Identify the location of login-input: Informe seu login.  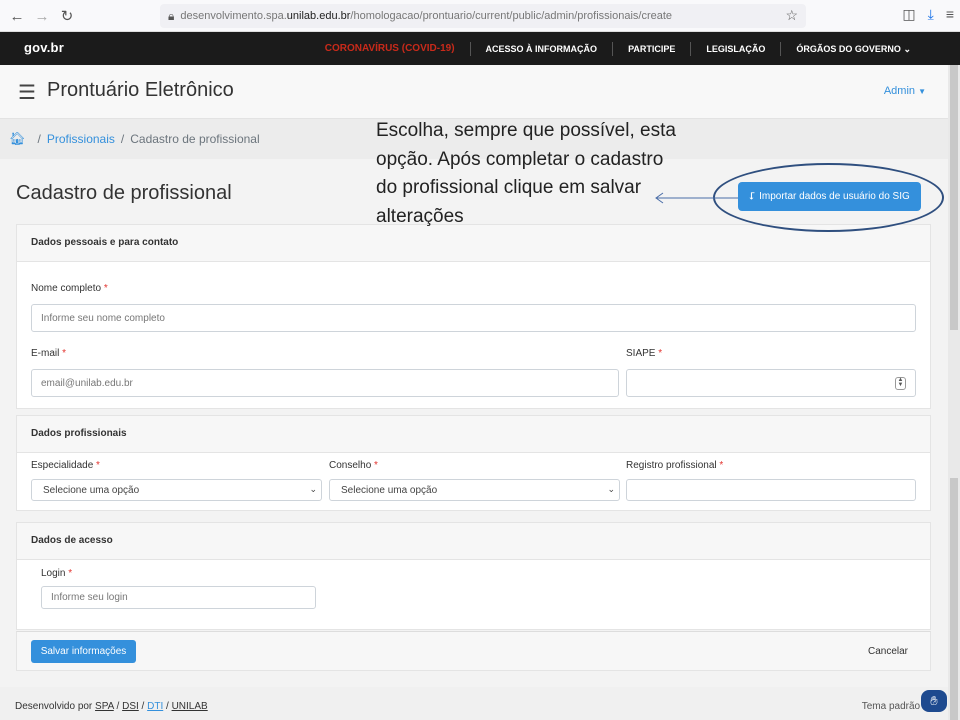
(178, 597).